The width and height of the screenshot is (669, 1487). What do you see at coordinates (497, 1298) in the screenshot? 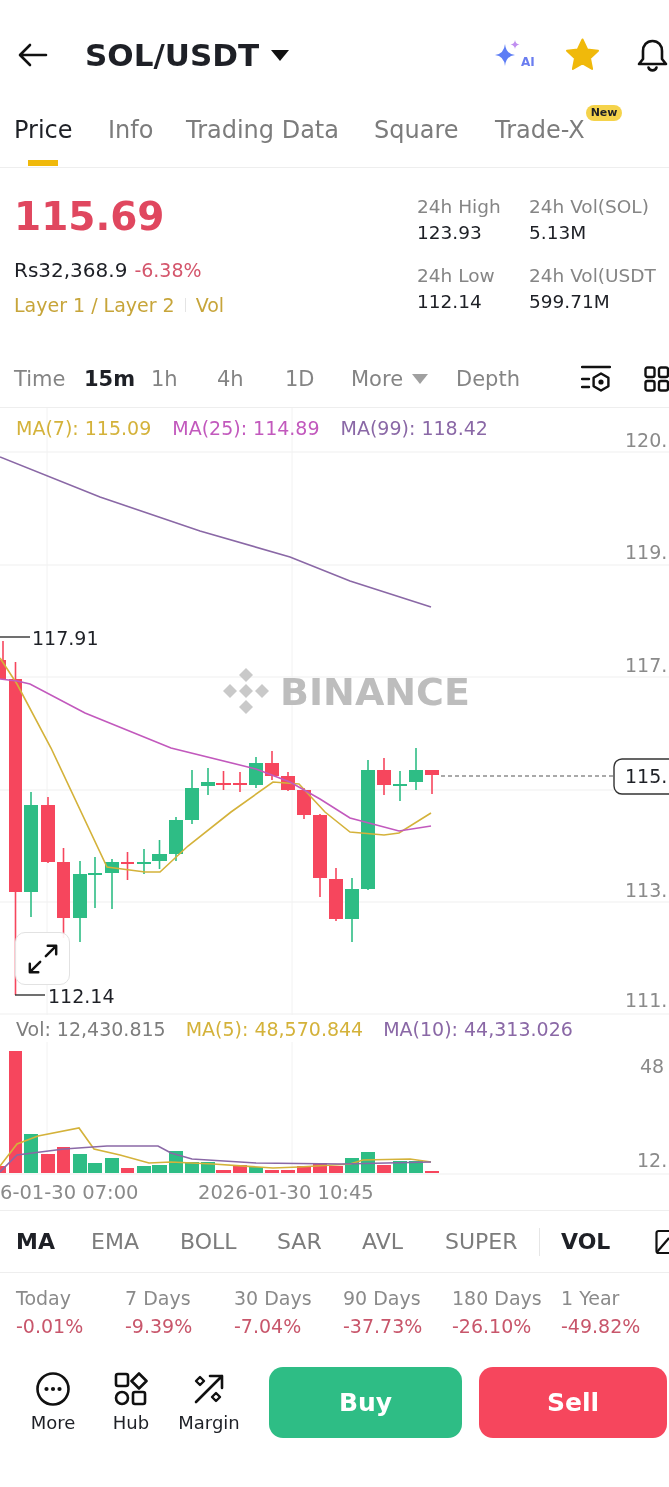
I see `period-label: 180 Days` at bounding box center [497, 1298].